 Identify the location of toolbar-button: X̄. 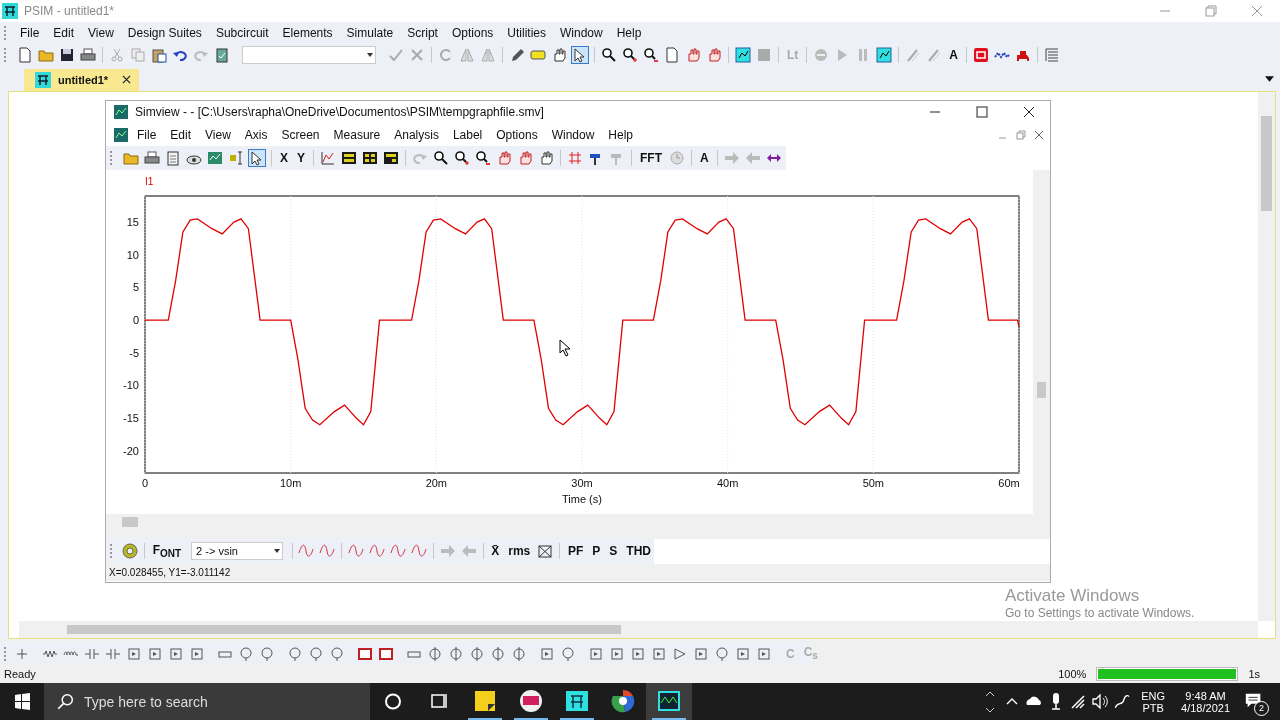
(495, 551).